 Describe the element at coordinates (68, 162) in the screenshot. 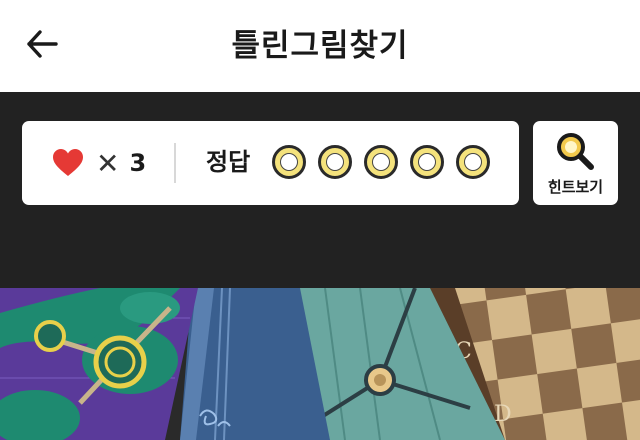

I see `heart-icon` at that location.